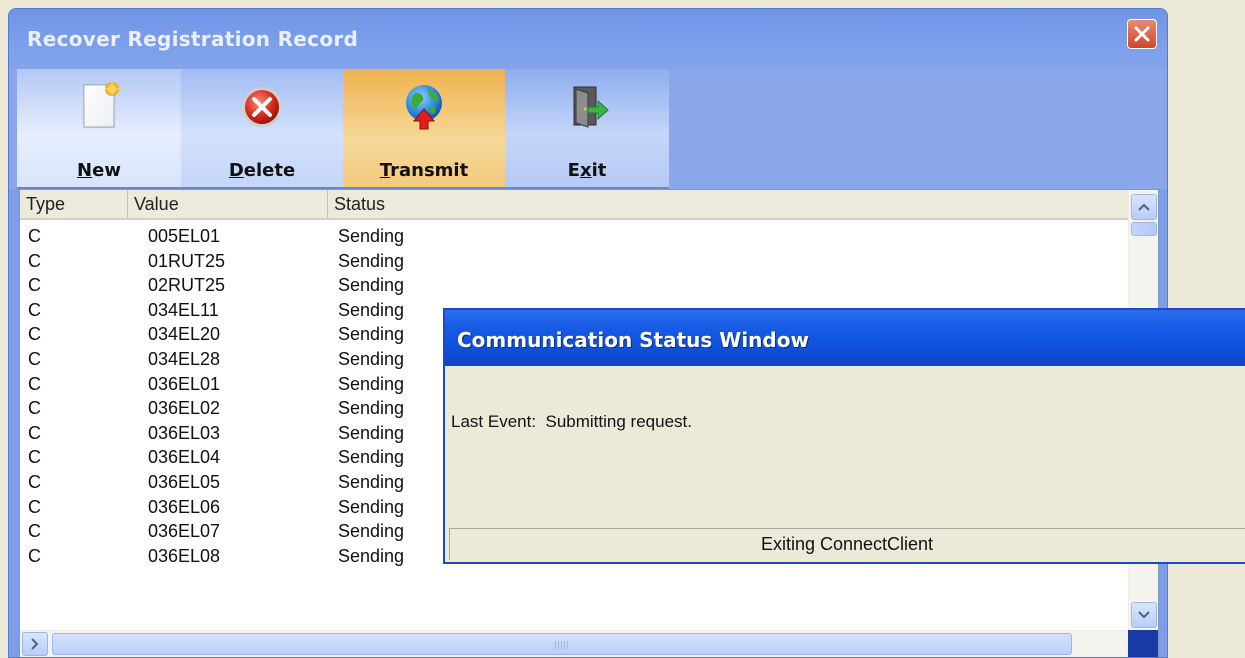 This screenshot has height=658, width=1245. I want to click on chevron-right-icon, so click(35, 644).